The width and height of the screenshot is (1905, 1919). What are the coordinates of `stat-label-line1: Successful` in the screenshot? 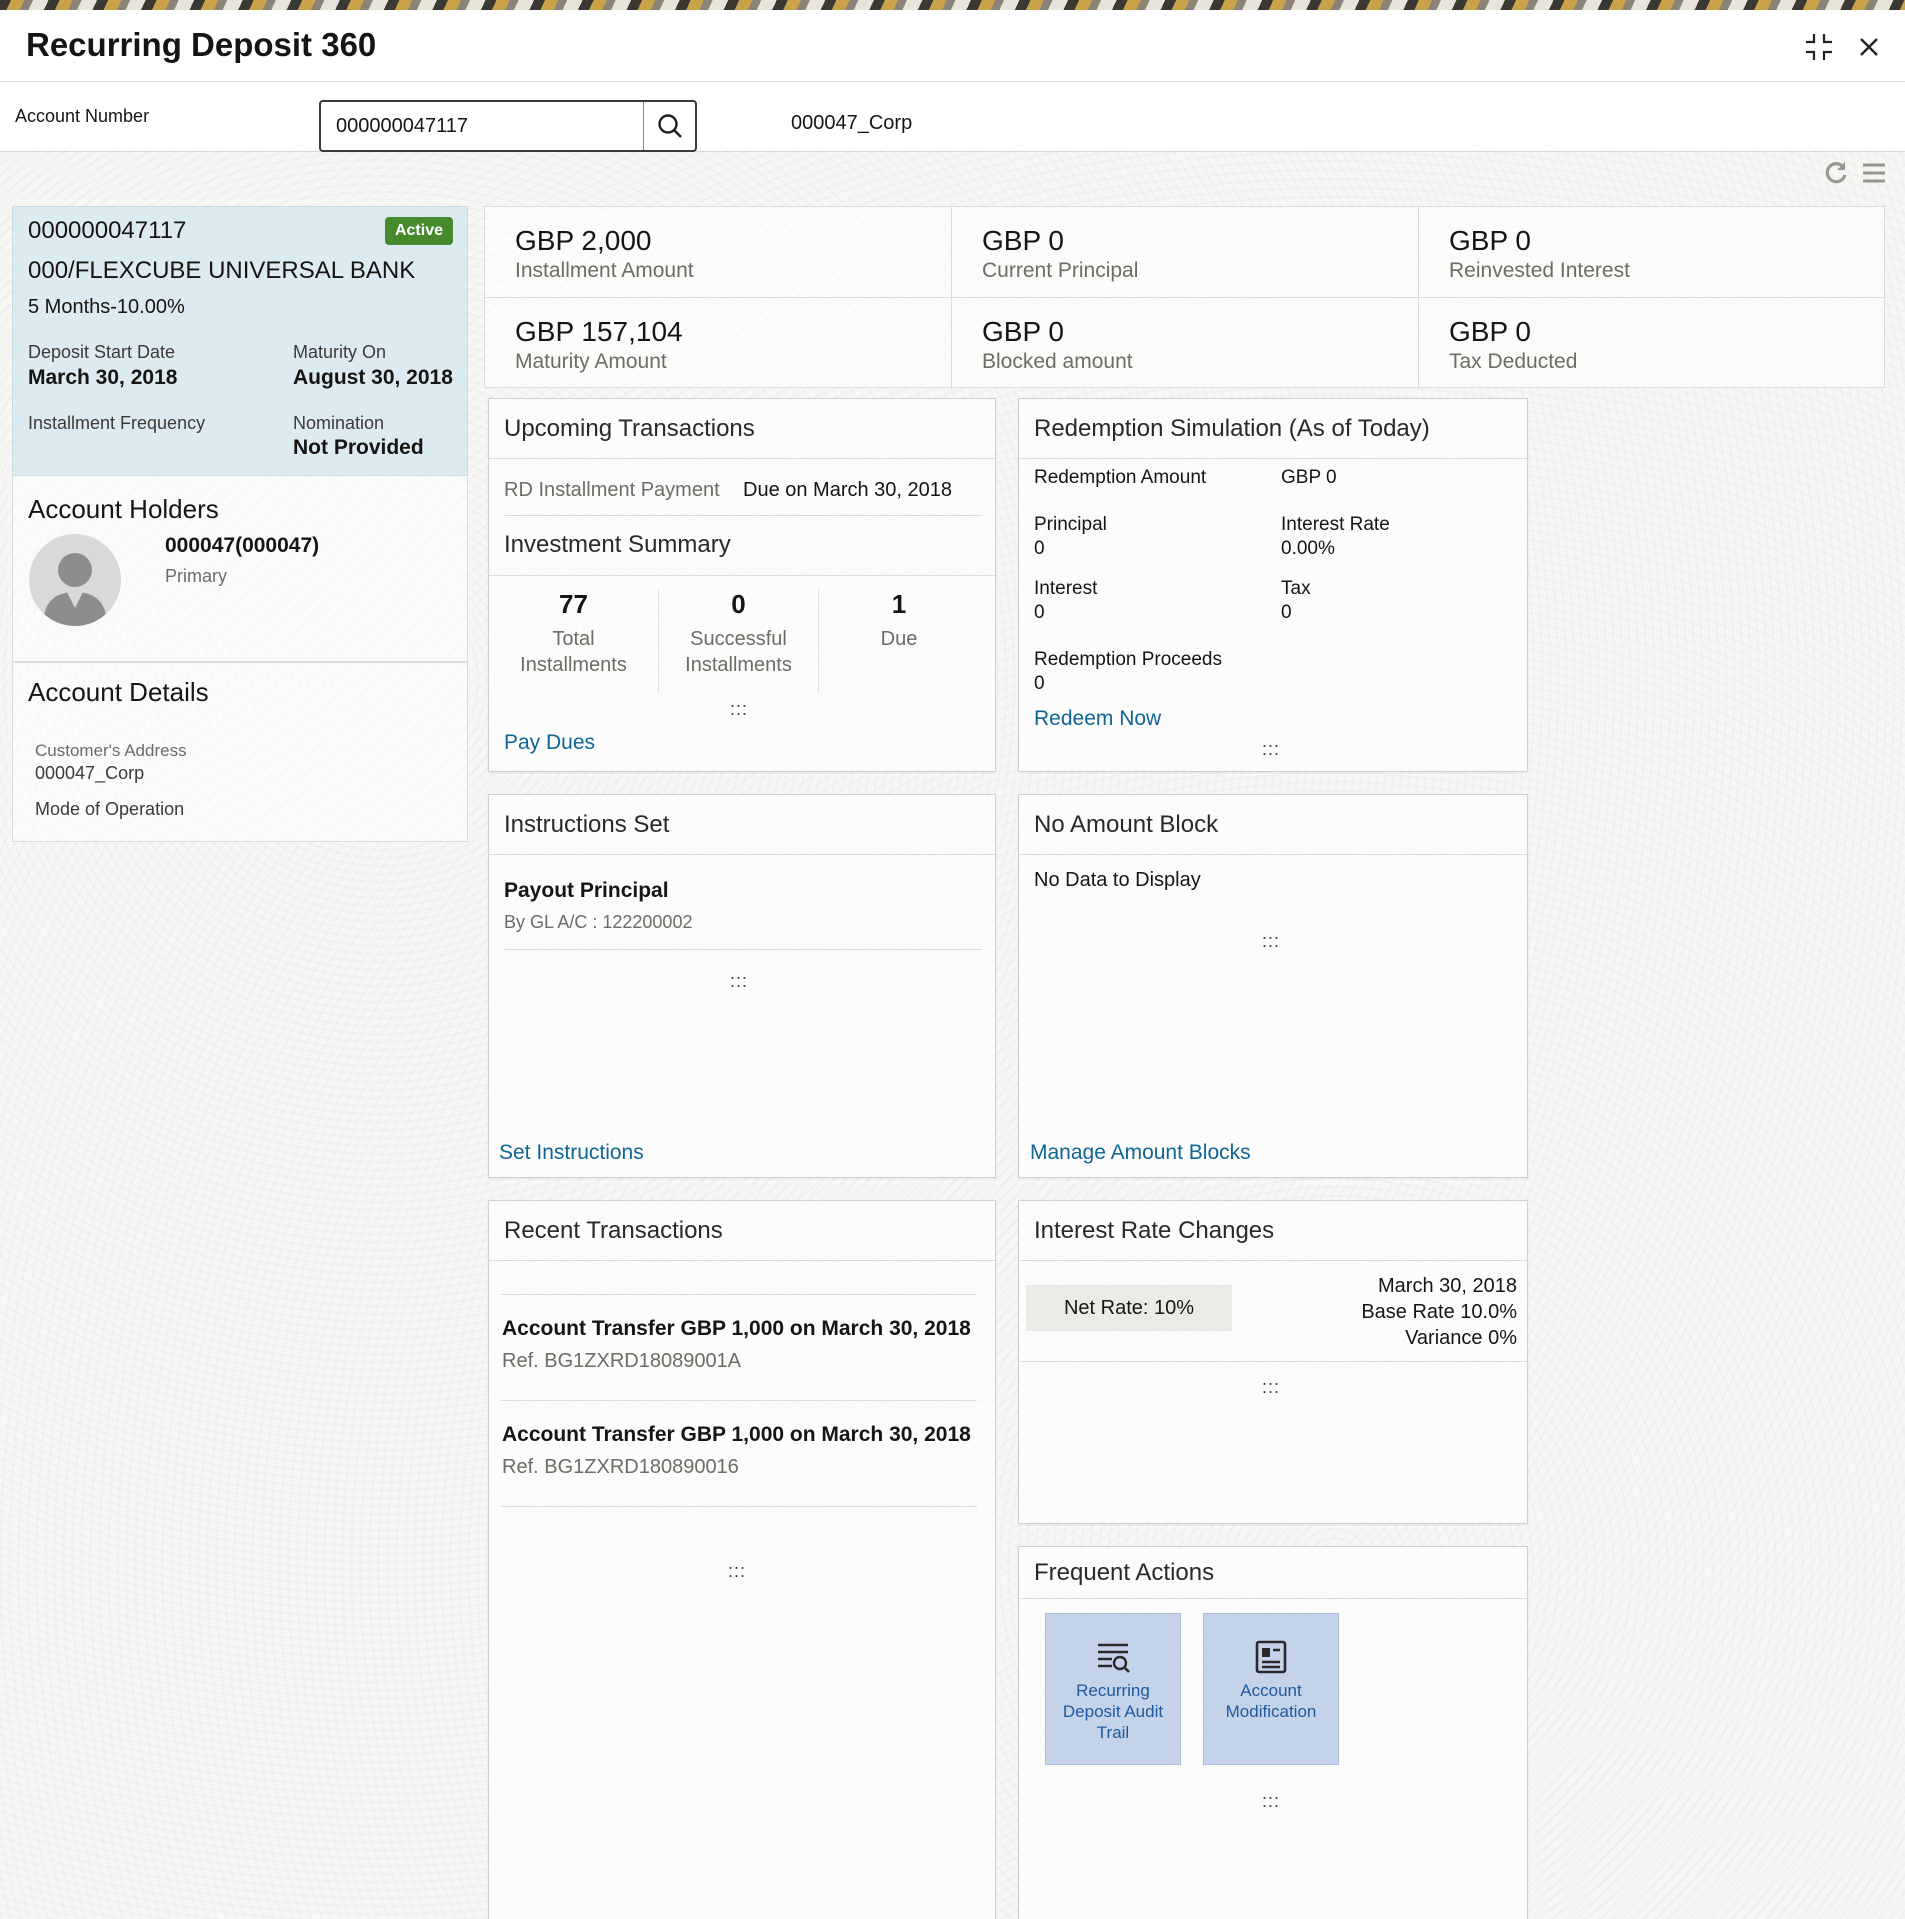 It's located at (738, 639).